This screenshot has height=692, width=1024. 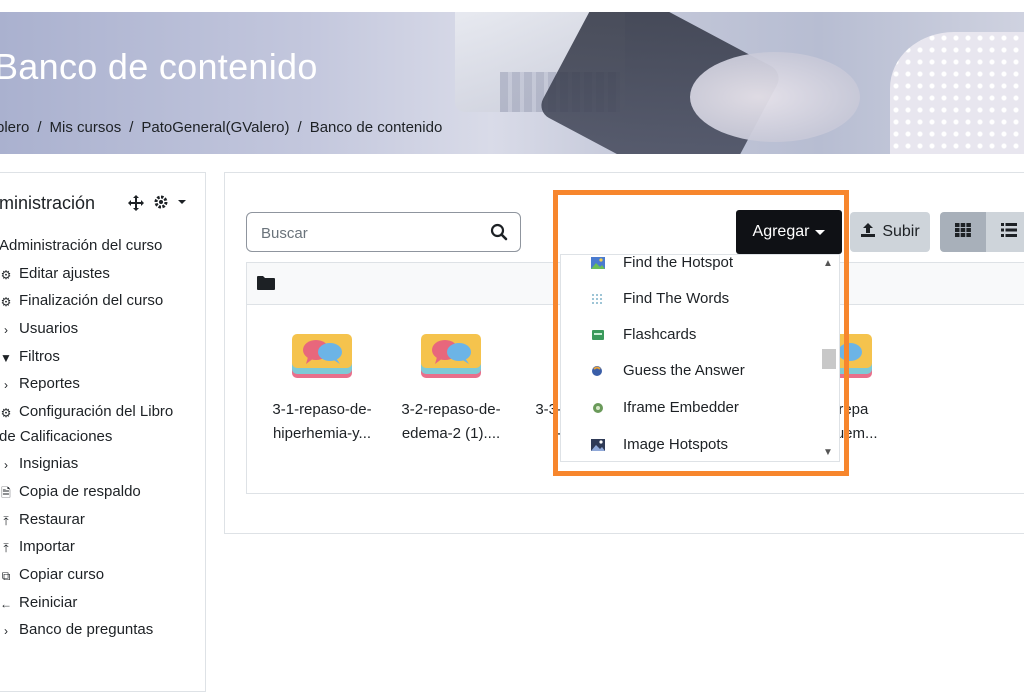 What do you see at coordinates (49, 464) in the screenshot?
I see `sidebar-item-label: Insignias` at bounding box center [49, 464].